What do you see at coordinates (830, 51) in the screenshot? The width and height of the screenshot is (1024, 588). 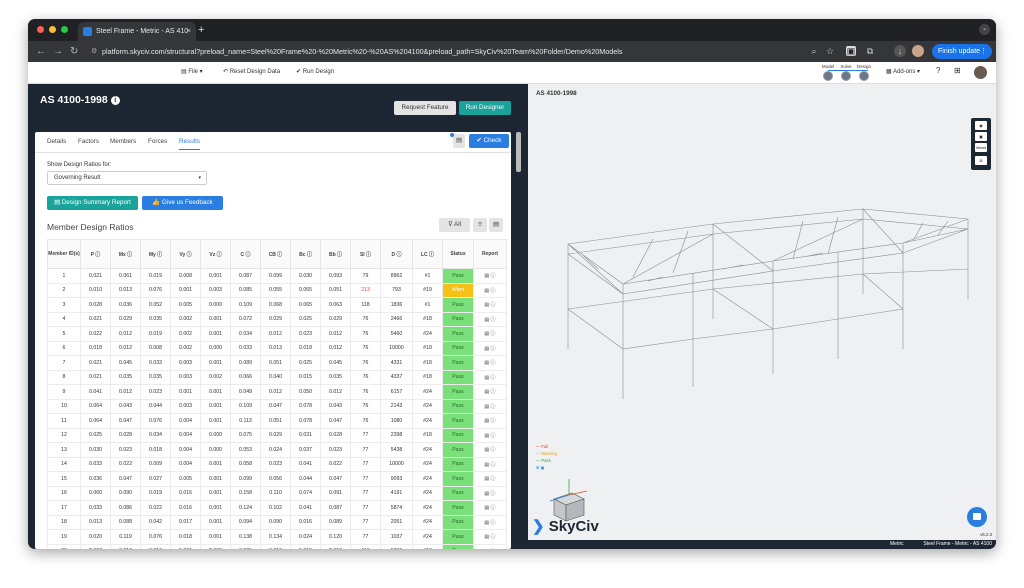 I see `bookmark-star-icon: ☆` at bounding box center [830, 51].